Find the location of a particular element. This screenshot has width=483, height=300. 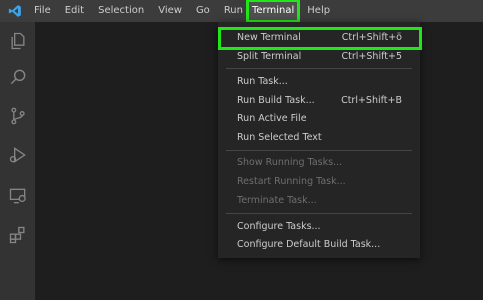

remote-explorer-icon is located at coordinates (17, 196).